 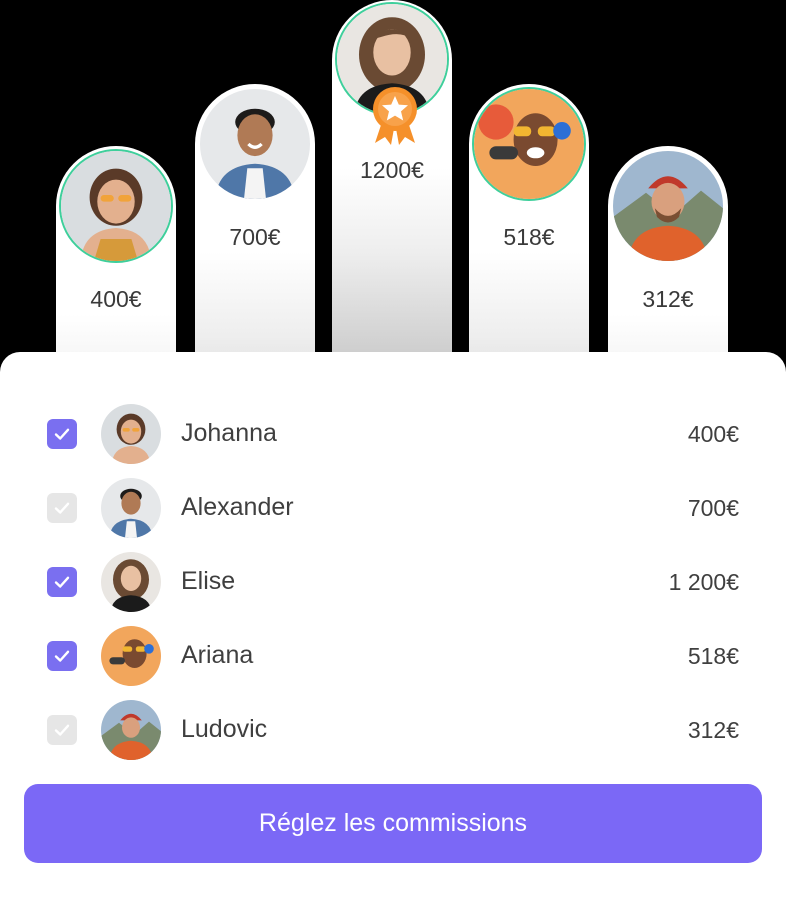 I want to click on podium-amount: 312€, so click(x=668, y=299).